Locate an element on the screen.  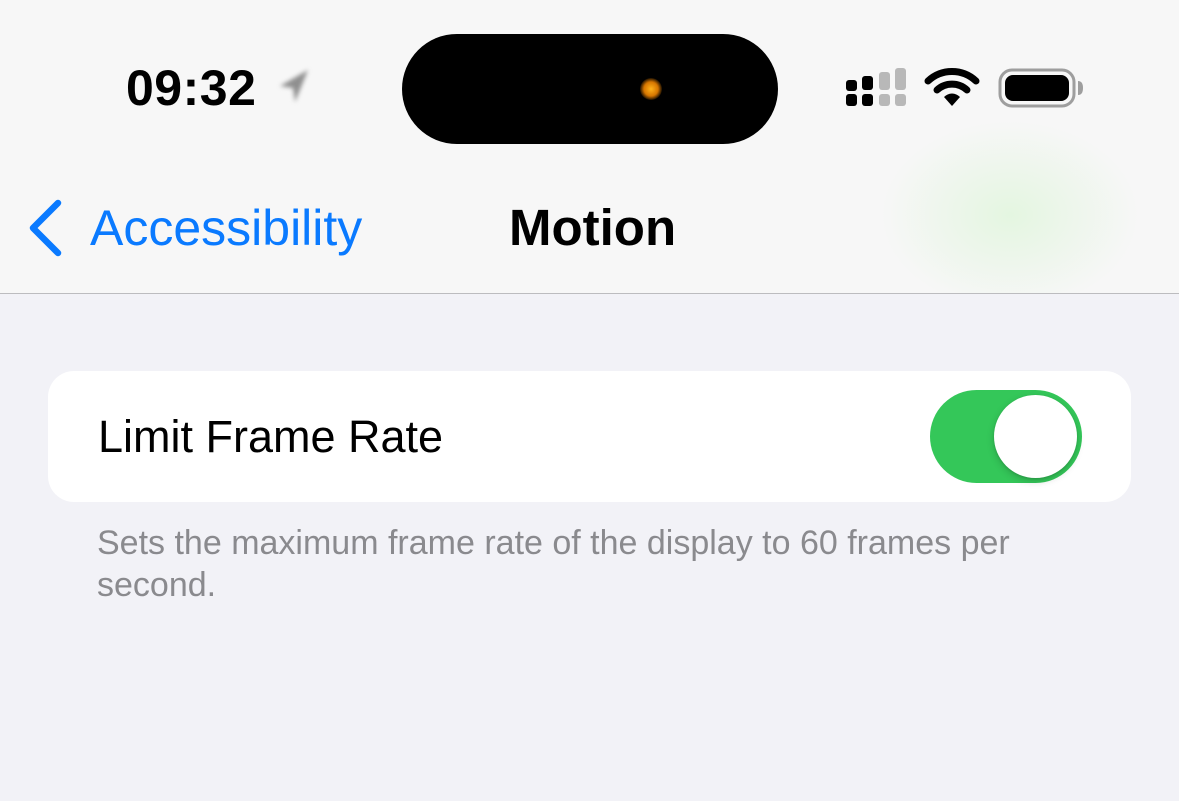
battery-icon is located at coordinates (1040, 88).